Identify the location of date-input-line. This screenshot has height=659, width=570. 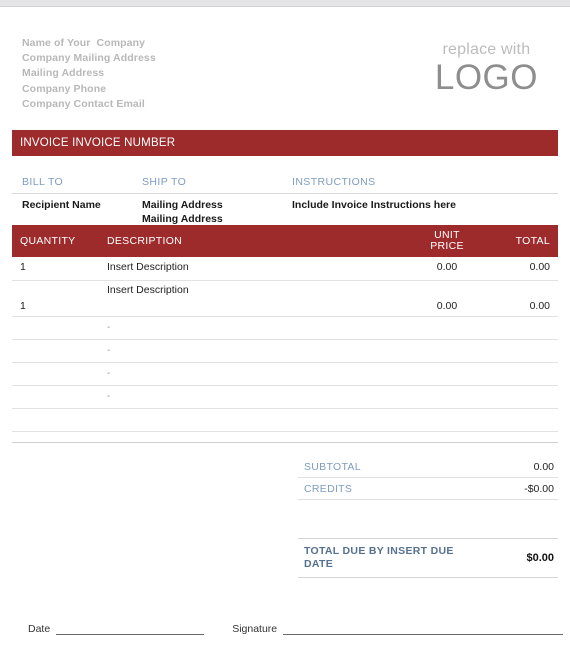
(130, 629).